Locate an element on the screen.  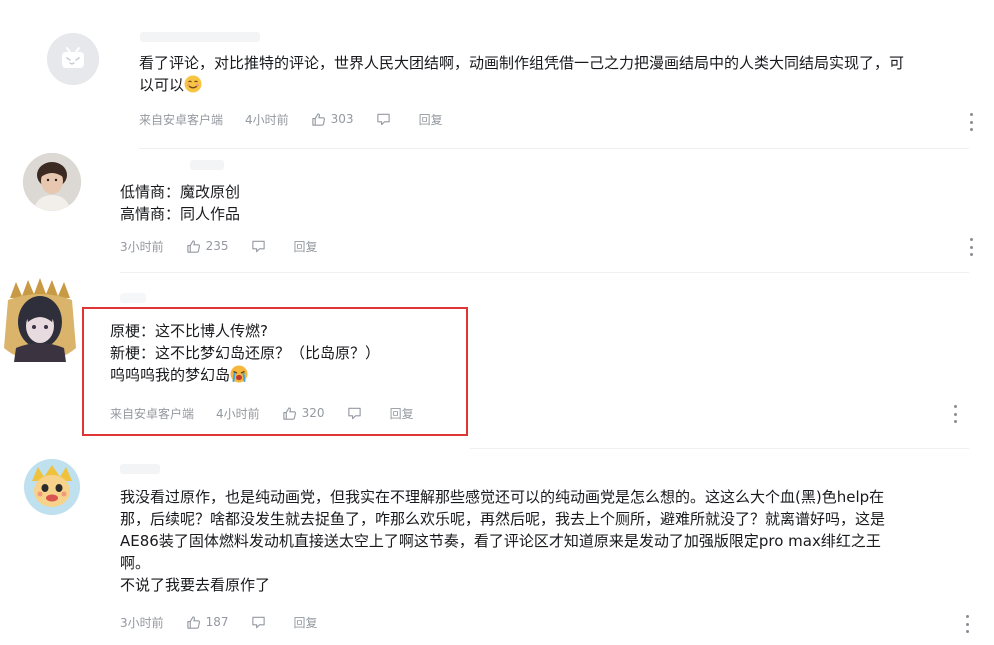
user-photo-icon is located at coordinates (52, 182).